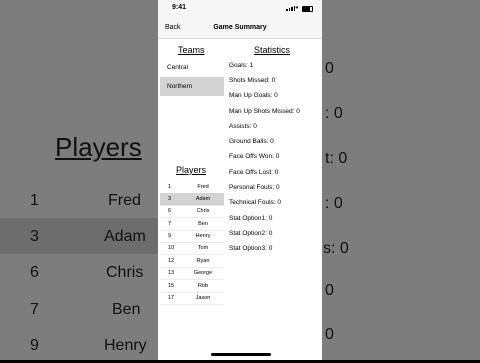 Image resolution: width=480 pixels, height=363 pixels. I want to click on player-number: 12, so click(171, 261).